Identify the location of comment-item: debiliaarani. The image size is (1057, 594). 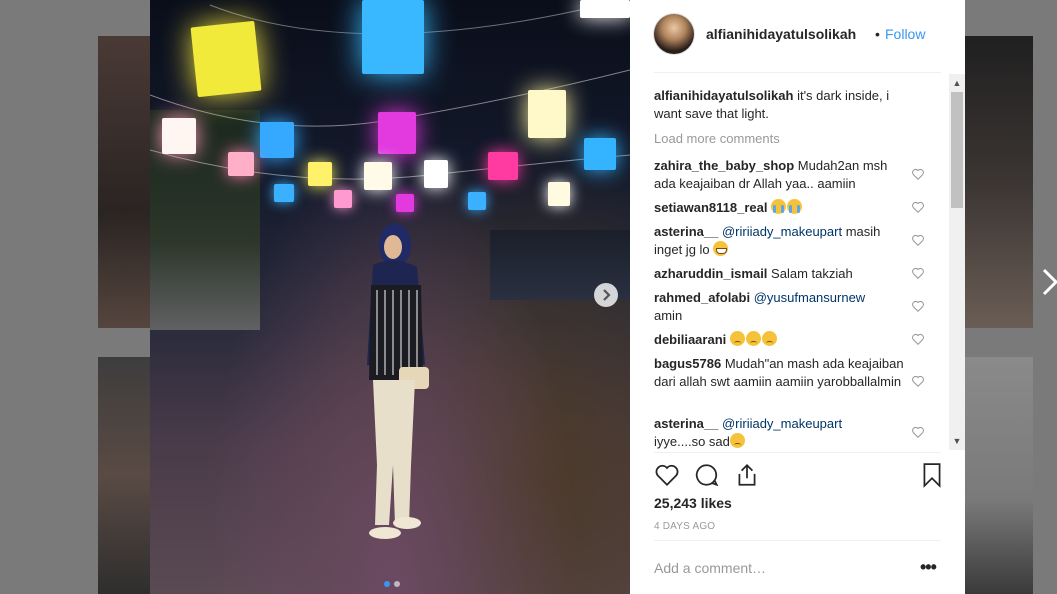
(783, 340).